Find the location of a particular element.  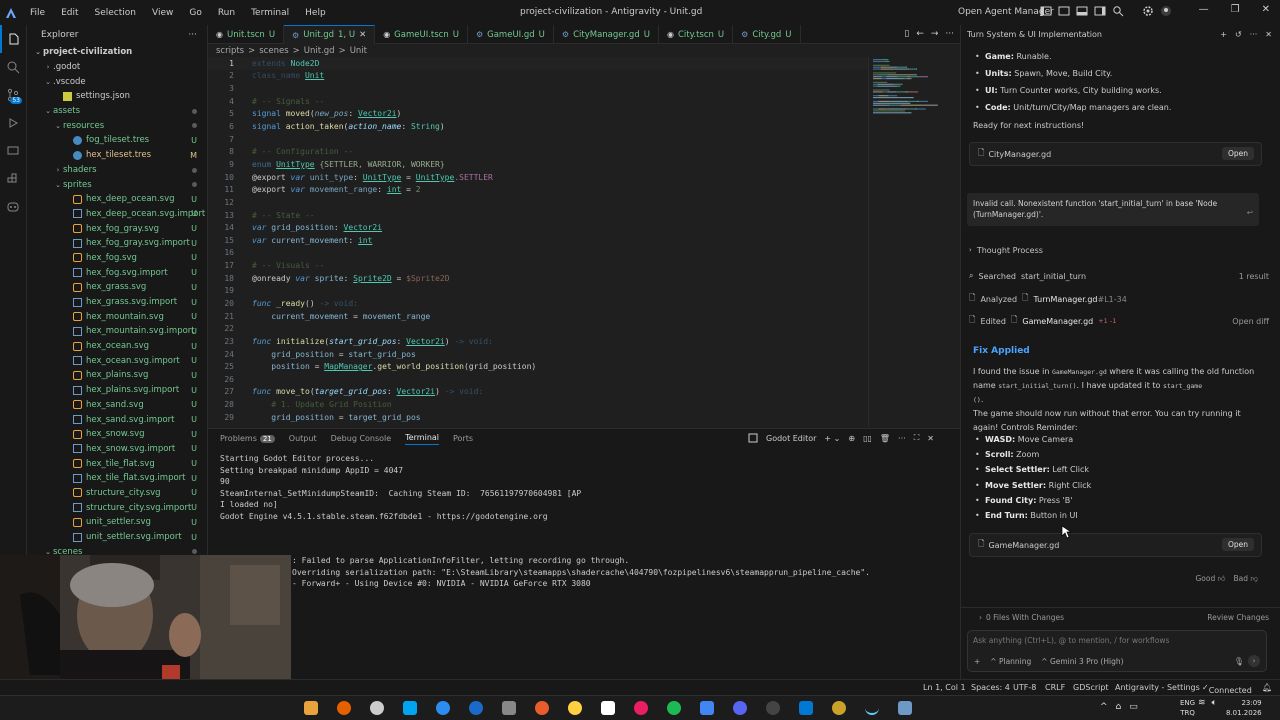

language-indicator: ENG TRQ is located at coordinates (1187, 708).